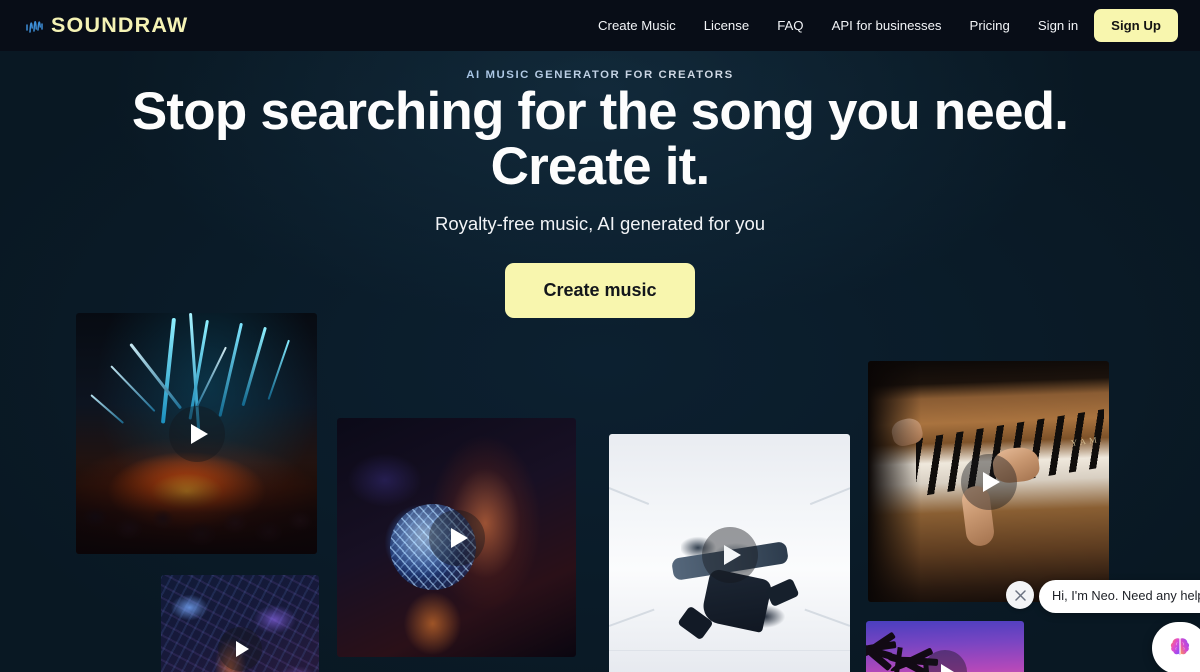 Image resolution: width=1200 pixels, height=672 pixels. I want to click on brand-logo: SOUNDRAW, so click(106, 26).